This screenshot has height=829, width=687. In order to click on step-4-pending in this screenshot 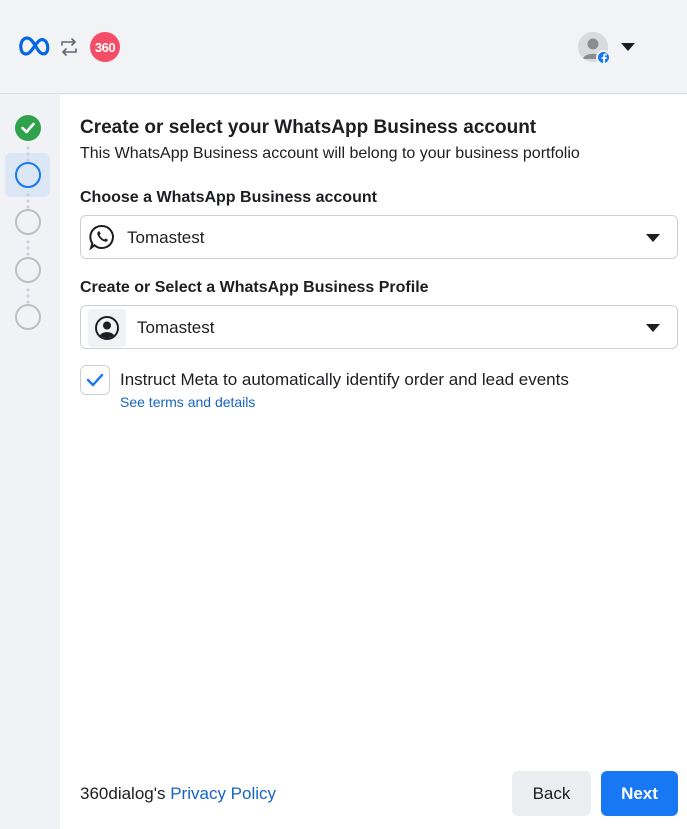, I will do `click(28, 270)`.